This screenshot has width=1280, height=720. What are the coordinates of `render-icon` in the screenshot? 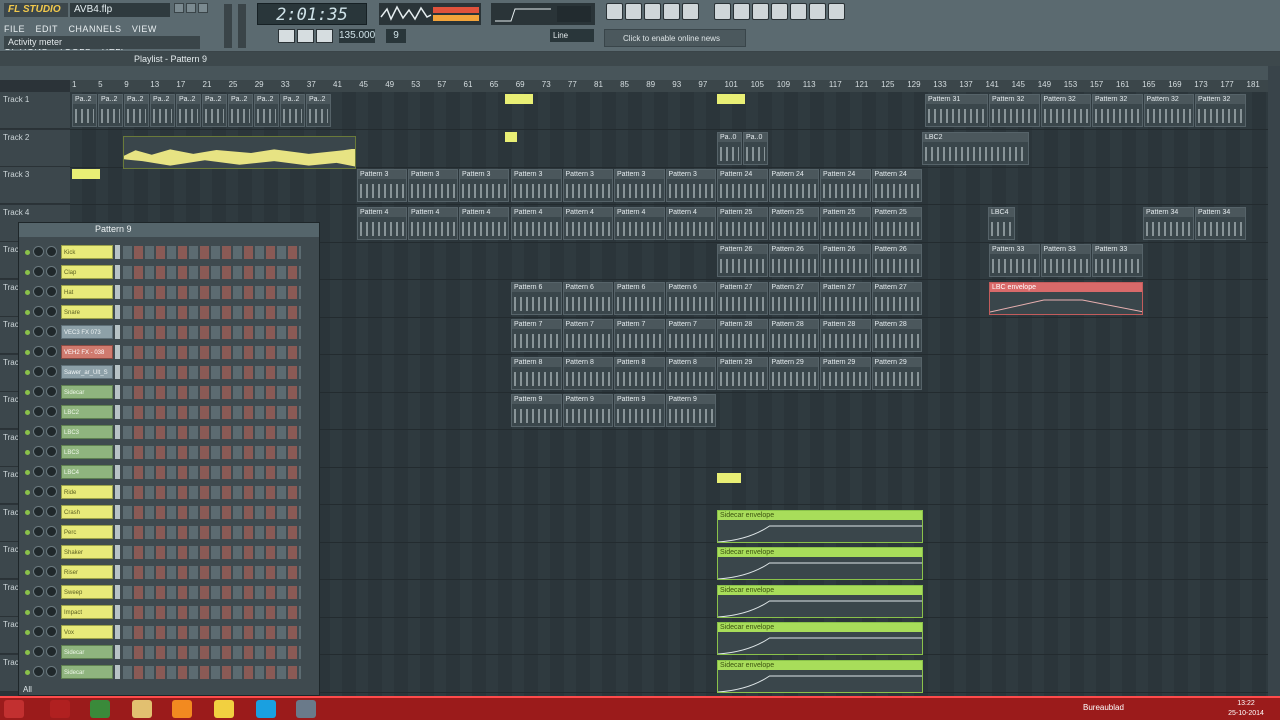 It's located at (760, 11).